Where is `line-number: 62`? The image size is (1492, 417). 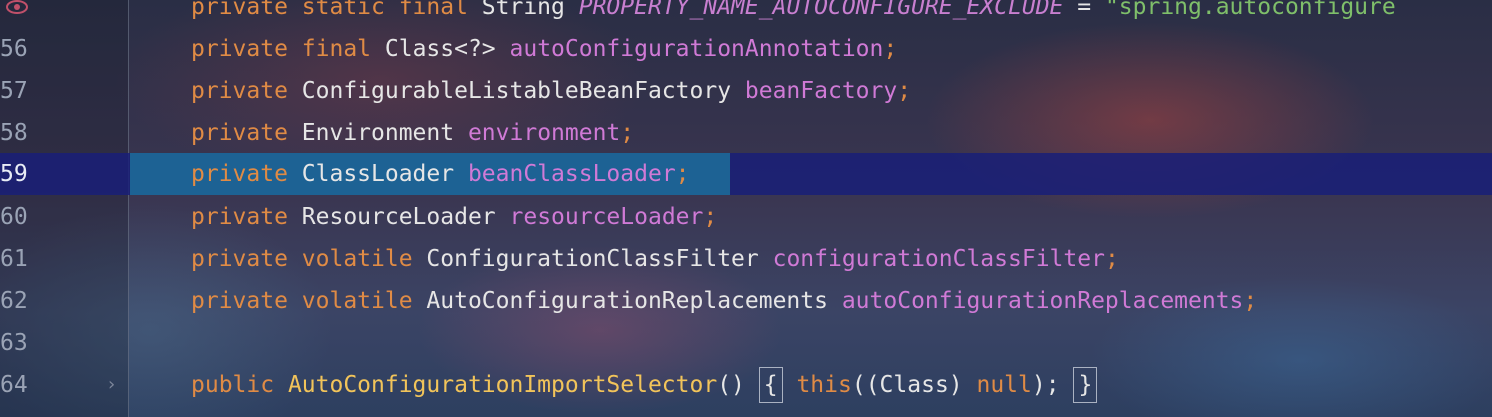 line-number: 62 is located at coordinates (14, 301).